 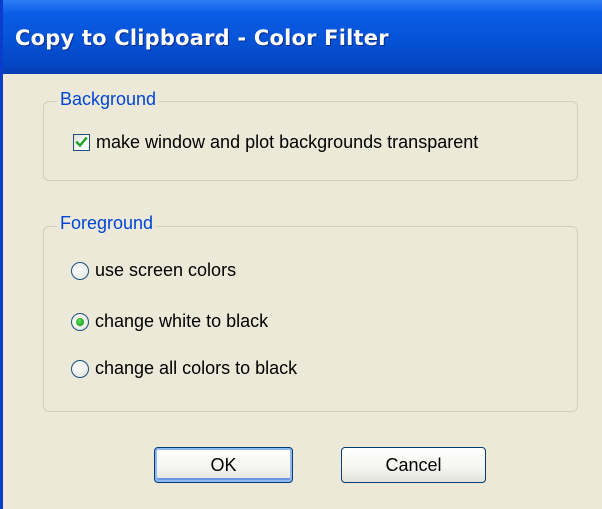 I want to click on ok-button: OK, so click(x=223, y=465).